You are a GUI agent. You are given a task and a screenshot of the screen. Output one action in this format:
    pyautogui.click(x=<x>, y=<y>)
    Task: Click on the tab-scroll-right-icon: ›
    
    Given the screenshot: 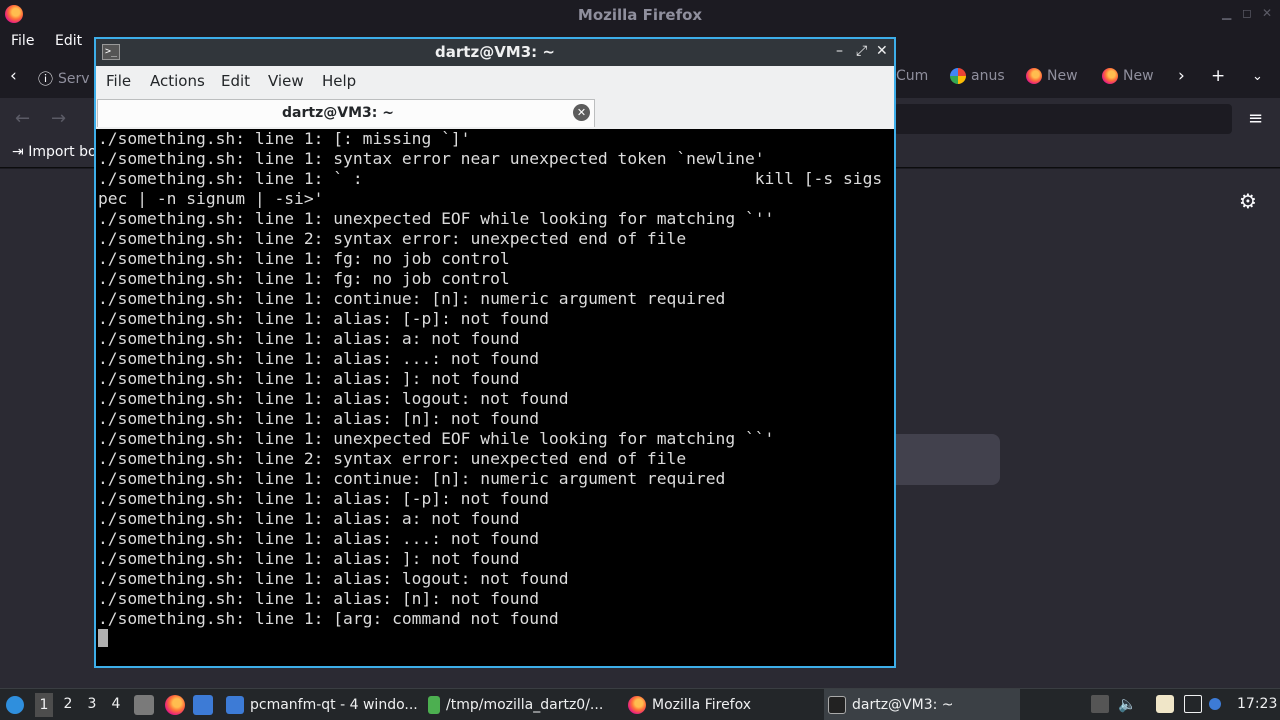 What is the action you would take?
    pyautogui.click(x=1181, y=76)
    